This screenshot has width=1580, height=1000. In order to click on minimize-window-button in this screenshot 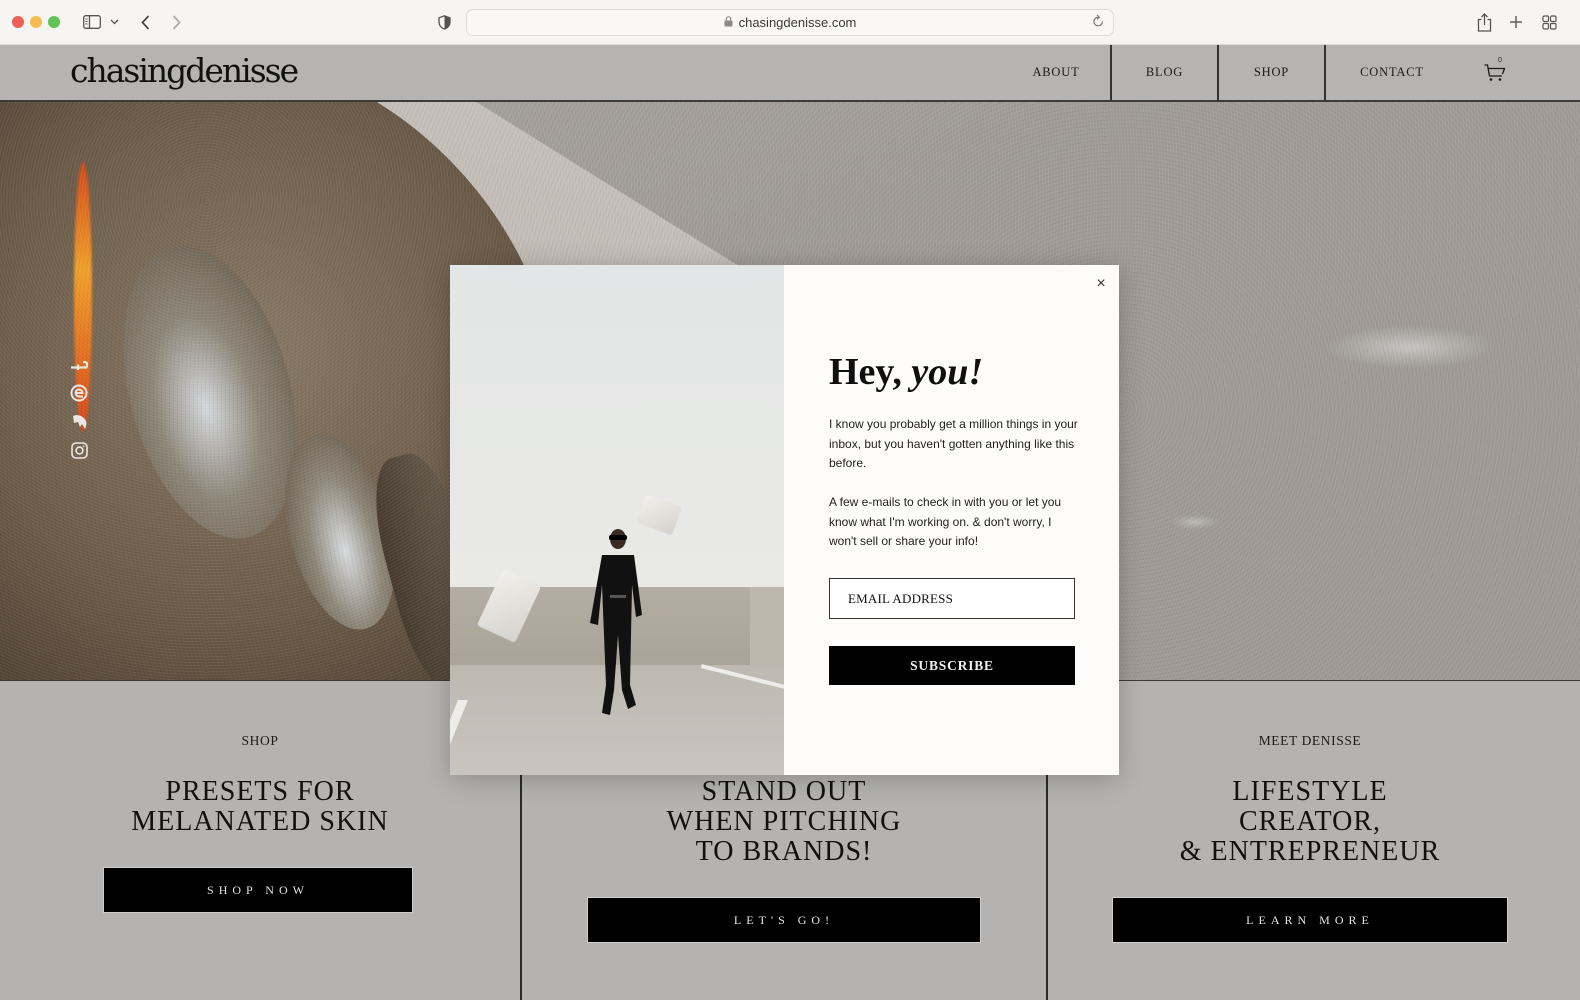, I will do `click(36, 22)`.